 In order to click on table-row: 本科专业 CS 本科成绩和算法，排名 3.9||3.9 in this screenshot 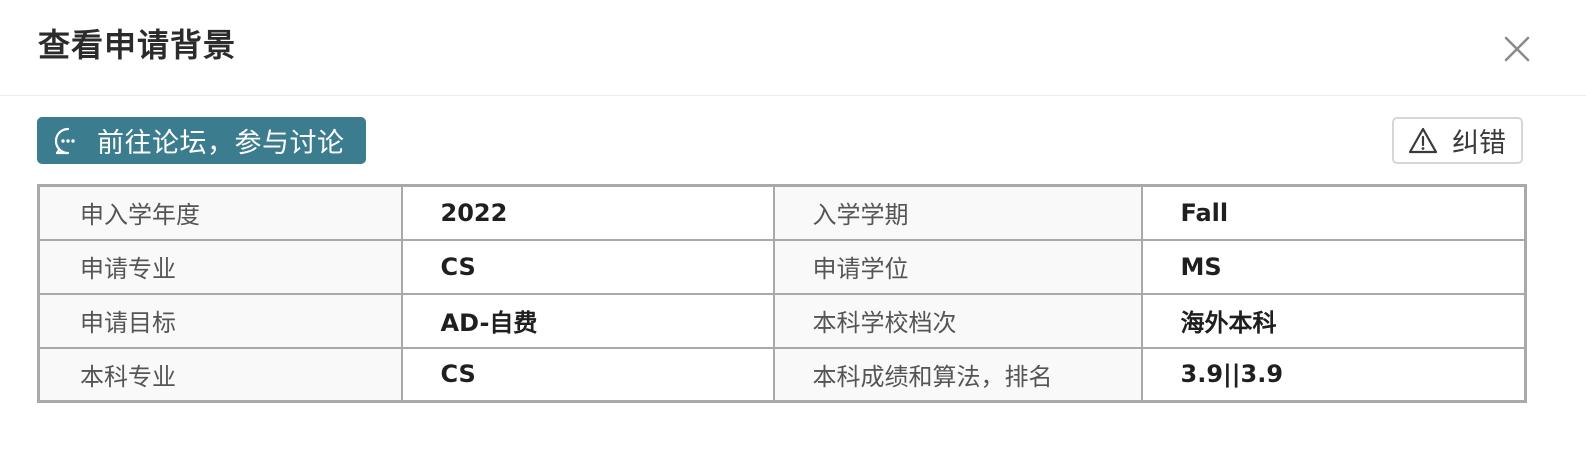, I will do `click(782, 374)`.